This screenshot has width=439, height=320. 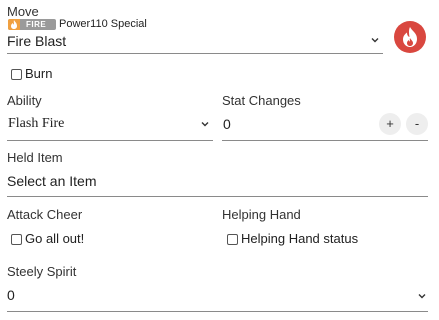 I want to click on steely-spirit-label: Steely Spirit, so click(x=42, y=271).